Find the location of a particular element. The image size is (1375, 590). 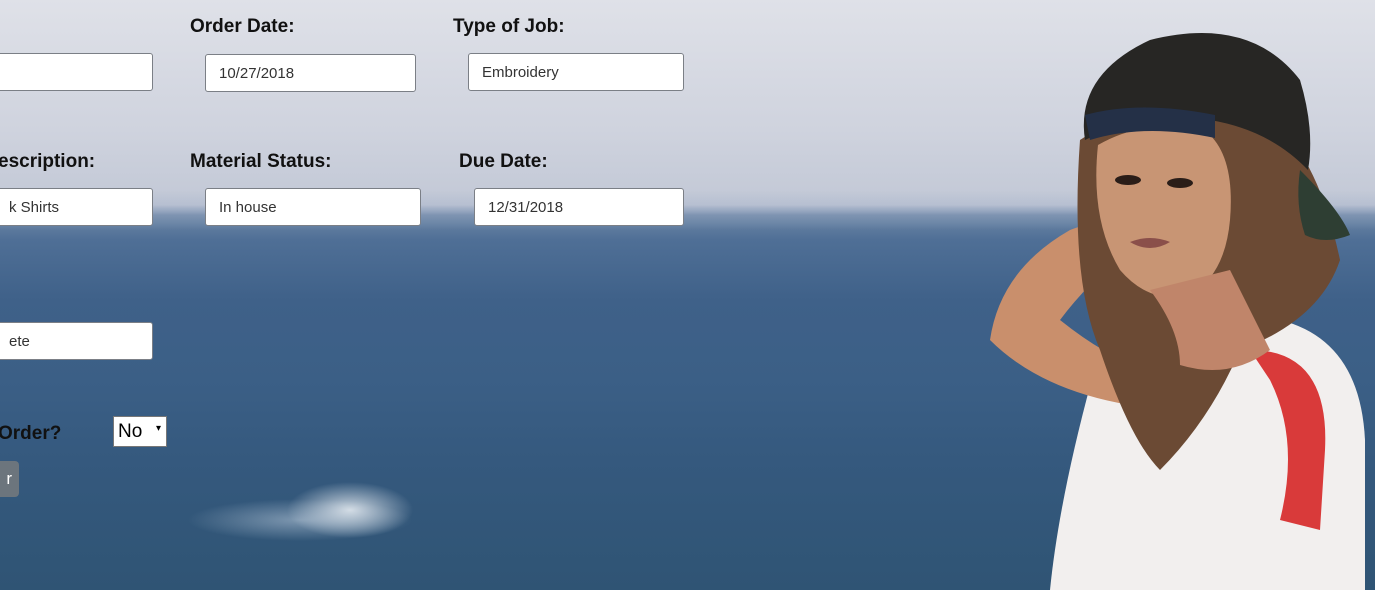

reorder-select: No ▾ is located at coordinates (140, 431).